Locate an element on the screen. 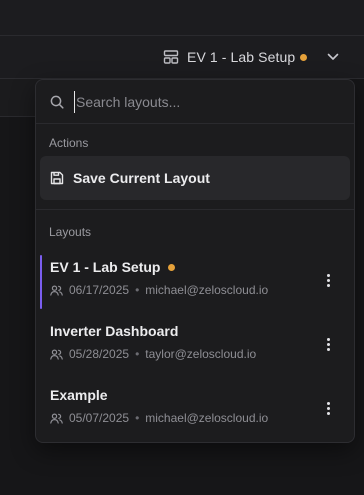 The height and width of the screenshot is (495, 364). chevron-down-icon is located at coordinates (333, 57).